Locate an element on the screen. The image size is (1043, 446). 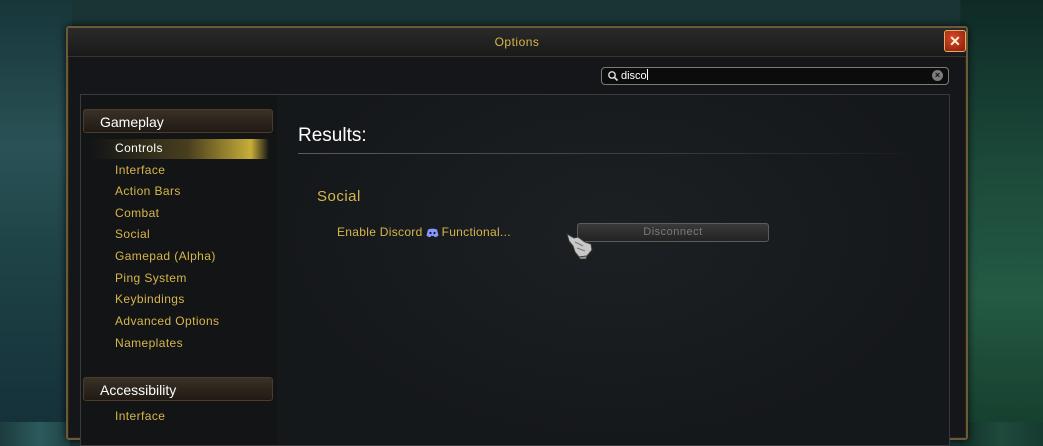
close-icon: ✕ is located at coordinates (955, 40).